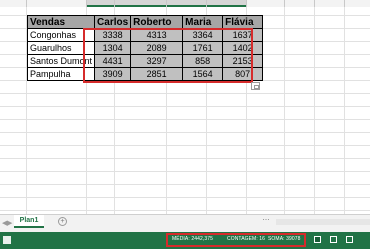  Describe the element at coordinates (61, 22) in the screenshot. I see `header-cell: Vendas` at that location.